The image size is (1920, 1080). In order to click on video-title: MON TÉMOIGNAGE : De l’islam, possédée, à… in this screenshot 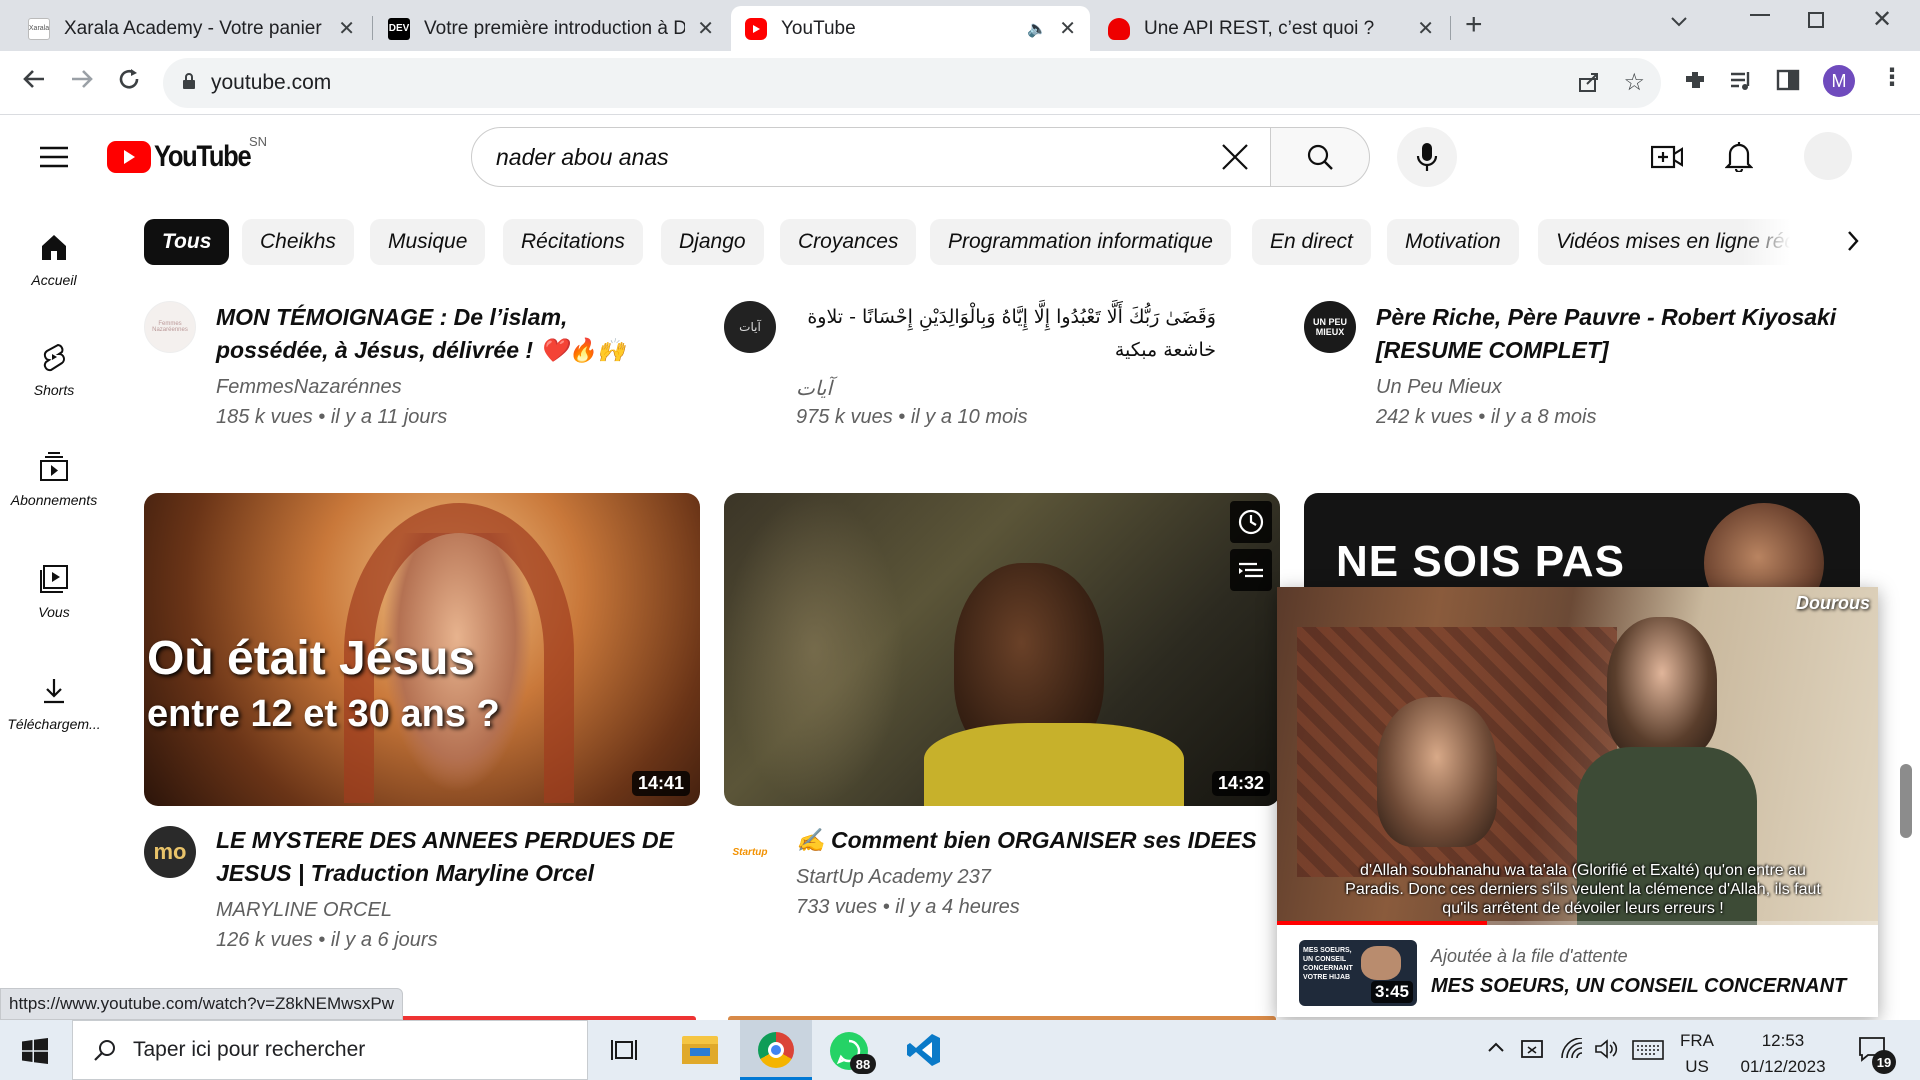, I will do `click(451, 334)`.